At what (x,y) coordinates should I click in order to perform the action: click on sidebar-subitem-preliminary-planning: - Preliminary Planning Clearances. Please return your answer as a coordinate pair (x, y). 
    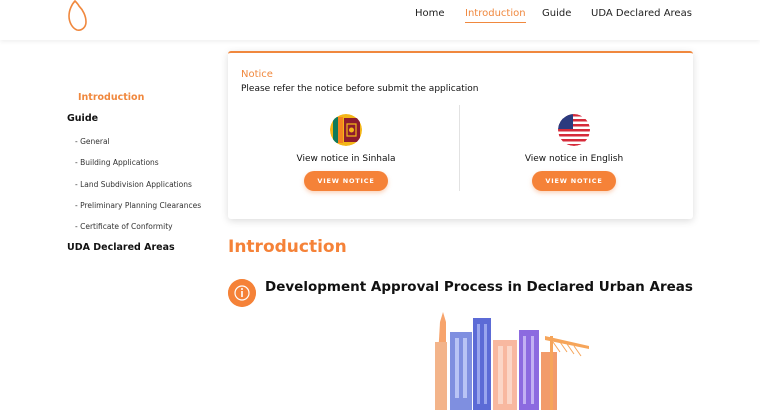
    Looking at the image, I should click on (138, 205).